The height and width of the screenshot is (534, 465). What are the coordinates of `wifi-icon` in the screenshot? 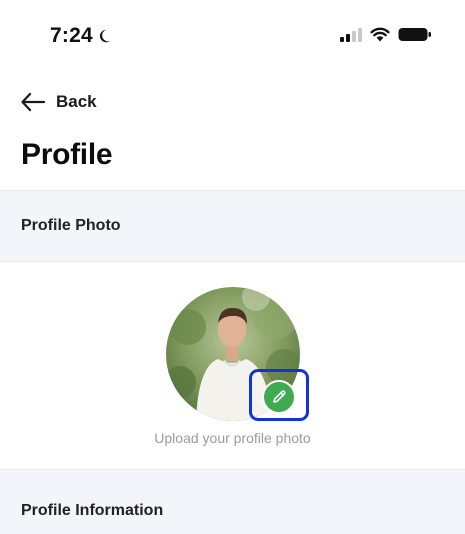 It's located at (380, 34).